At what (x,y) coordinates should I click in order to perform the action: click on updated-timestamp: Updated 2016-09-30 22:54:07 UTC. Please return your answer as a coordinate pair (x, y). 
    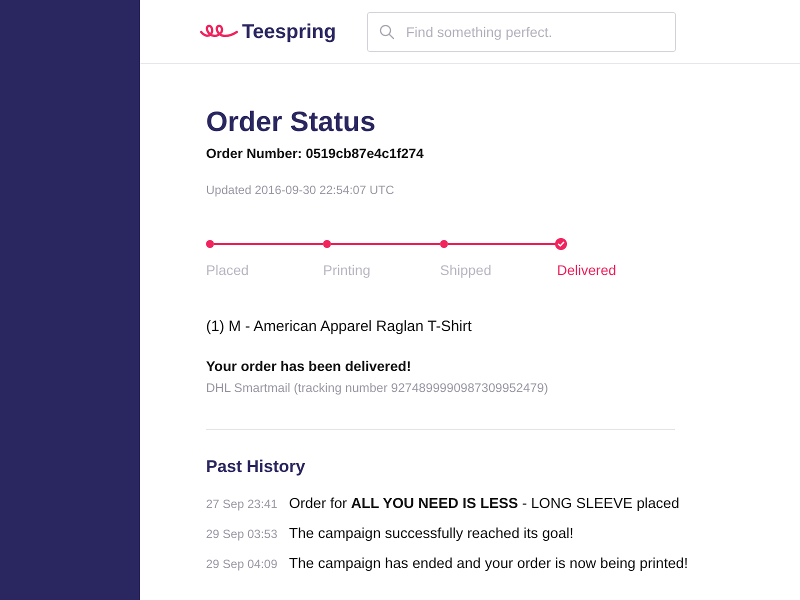
    Looking at the image, I should click on (300, 190).